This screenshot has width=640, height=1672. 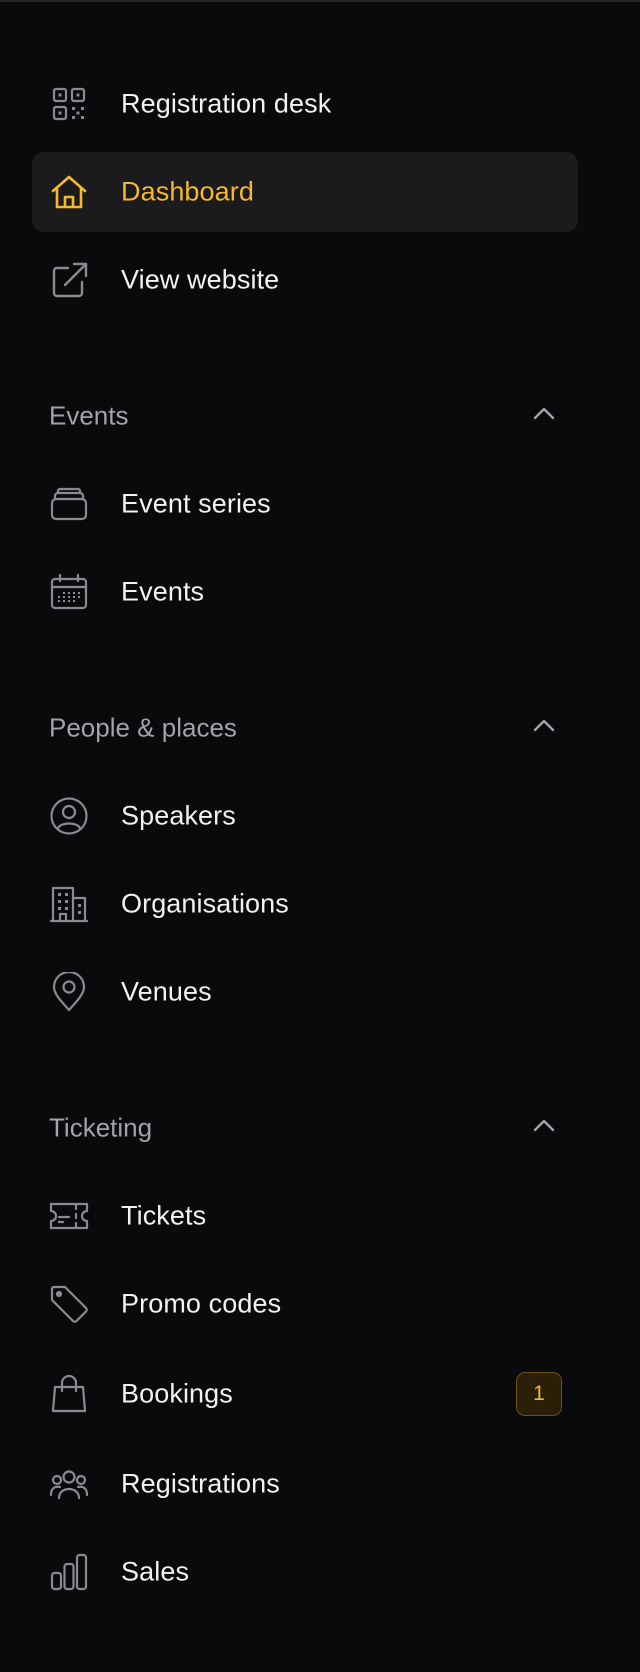 I want to click on count-badge: 1, so click(x=539, y=1394).